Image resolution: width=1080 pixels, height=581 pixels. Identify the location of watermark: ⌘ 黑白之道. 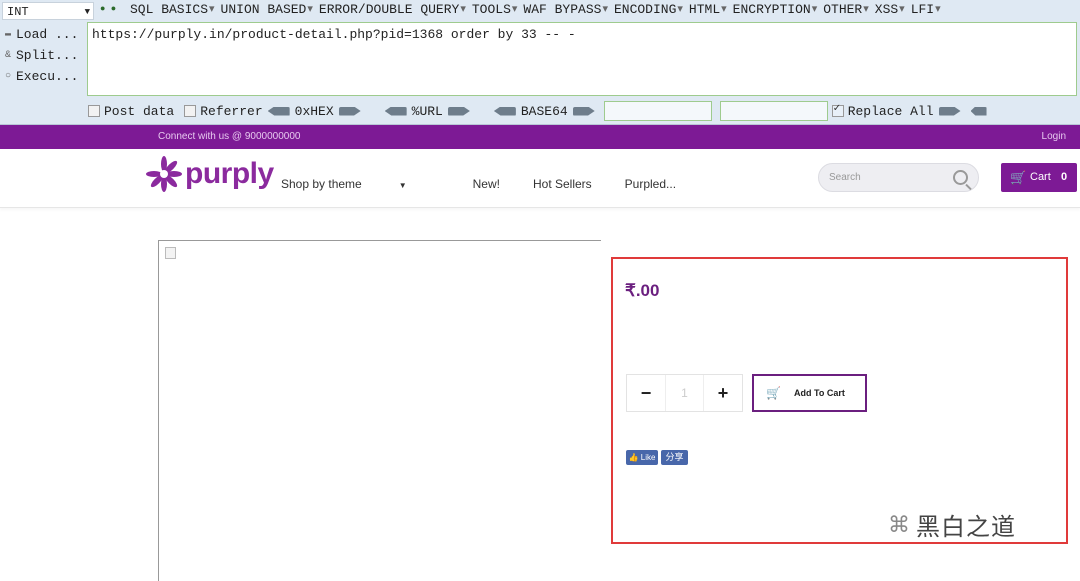
(952, 524).